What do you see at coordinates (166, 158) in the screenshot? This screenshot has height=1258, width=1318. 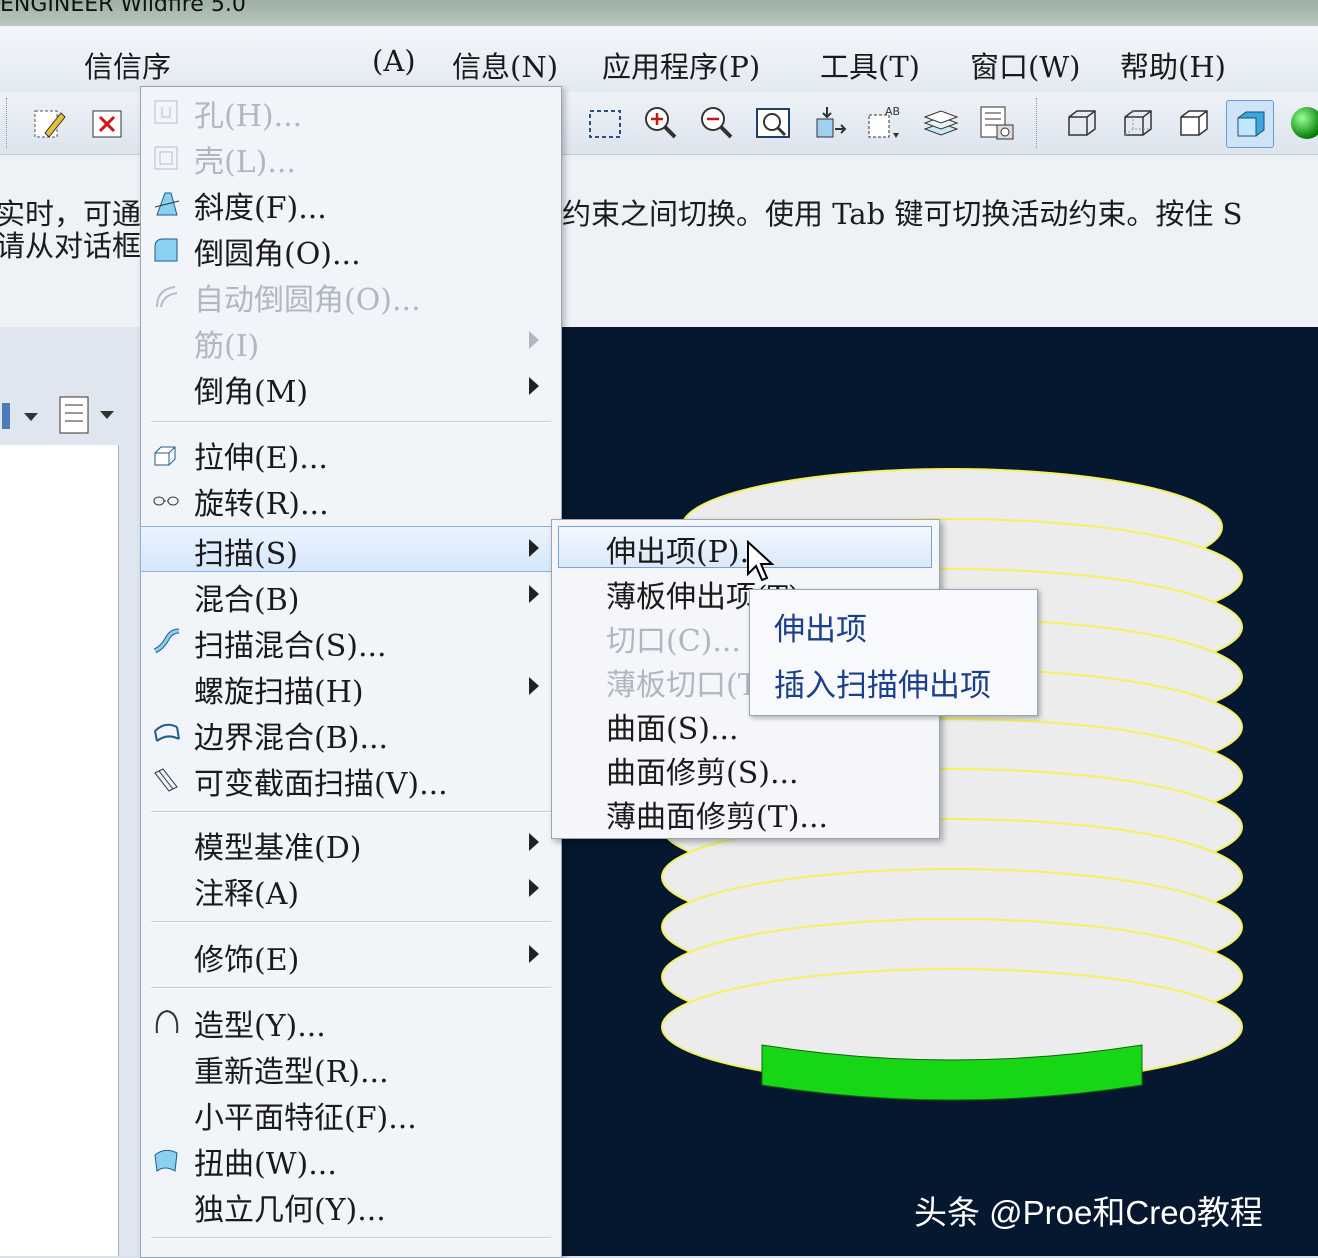 I see `shell-icon` at bounding box center [166, 158].